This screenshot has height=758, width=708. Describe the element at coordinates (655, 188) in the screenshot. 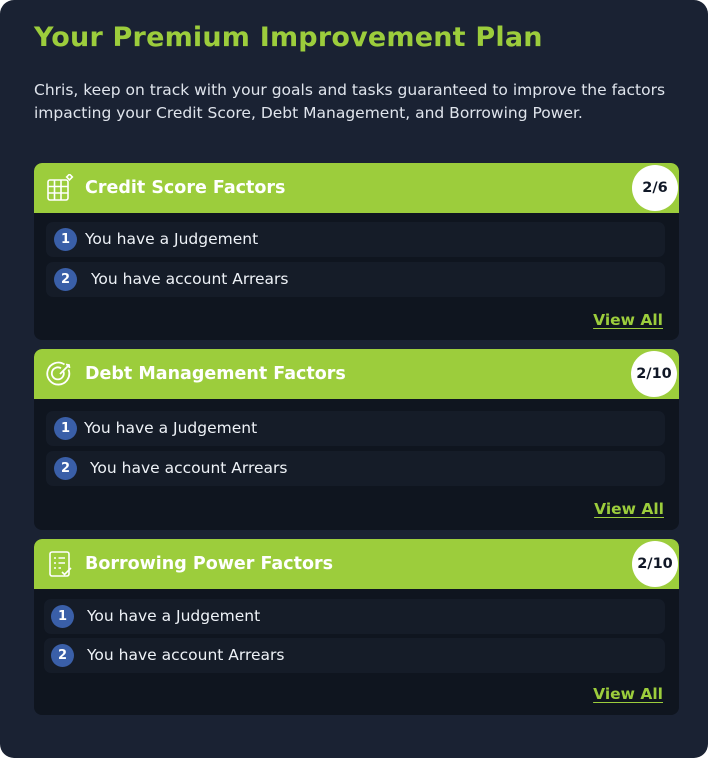

I see `count-badge: 2/6` at that location.